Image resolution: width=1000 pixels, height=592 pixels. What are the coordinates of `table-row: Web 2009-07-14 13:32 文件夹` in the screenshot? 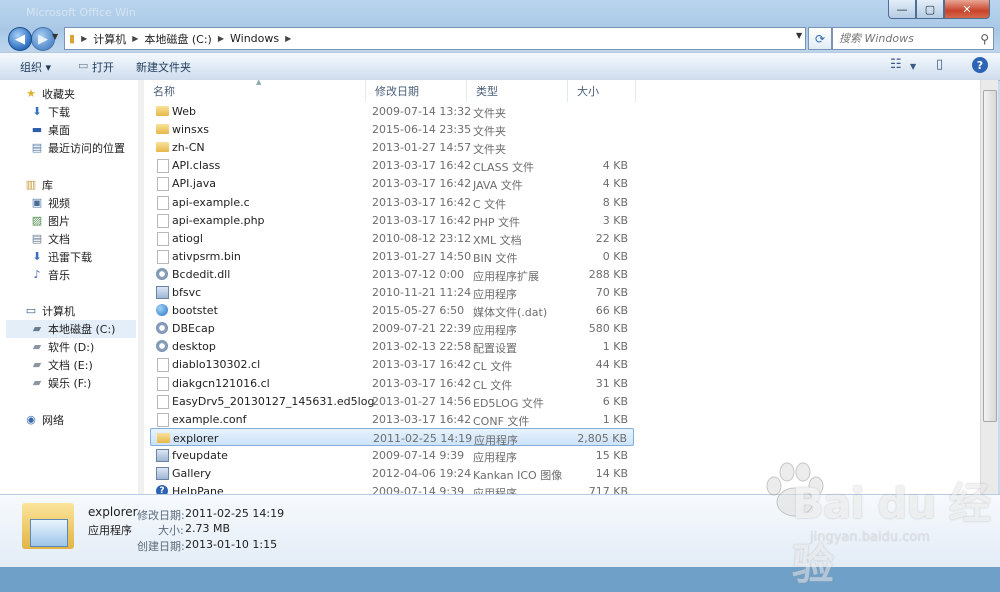 It's located at (392, 111).